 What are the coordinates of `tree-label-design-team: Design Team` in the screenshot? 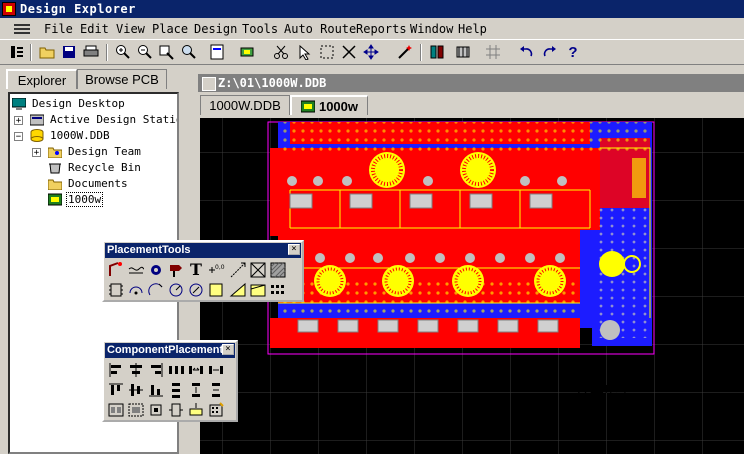 It's located at (104, 151).